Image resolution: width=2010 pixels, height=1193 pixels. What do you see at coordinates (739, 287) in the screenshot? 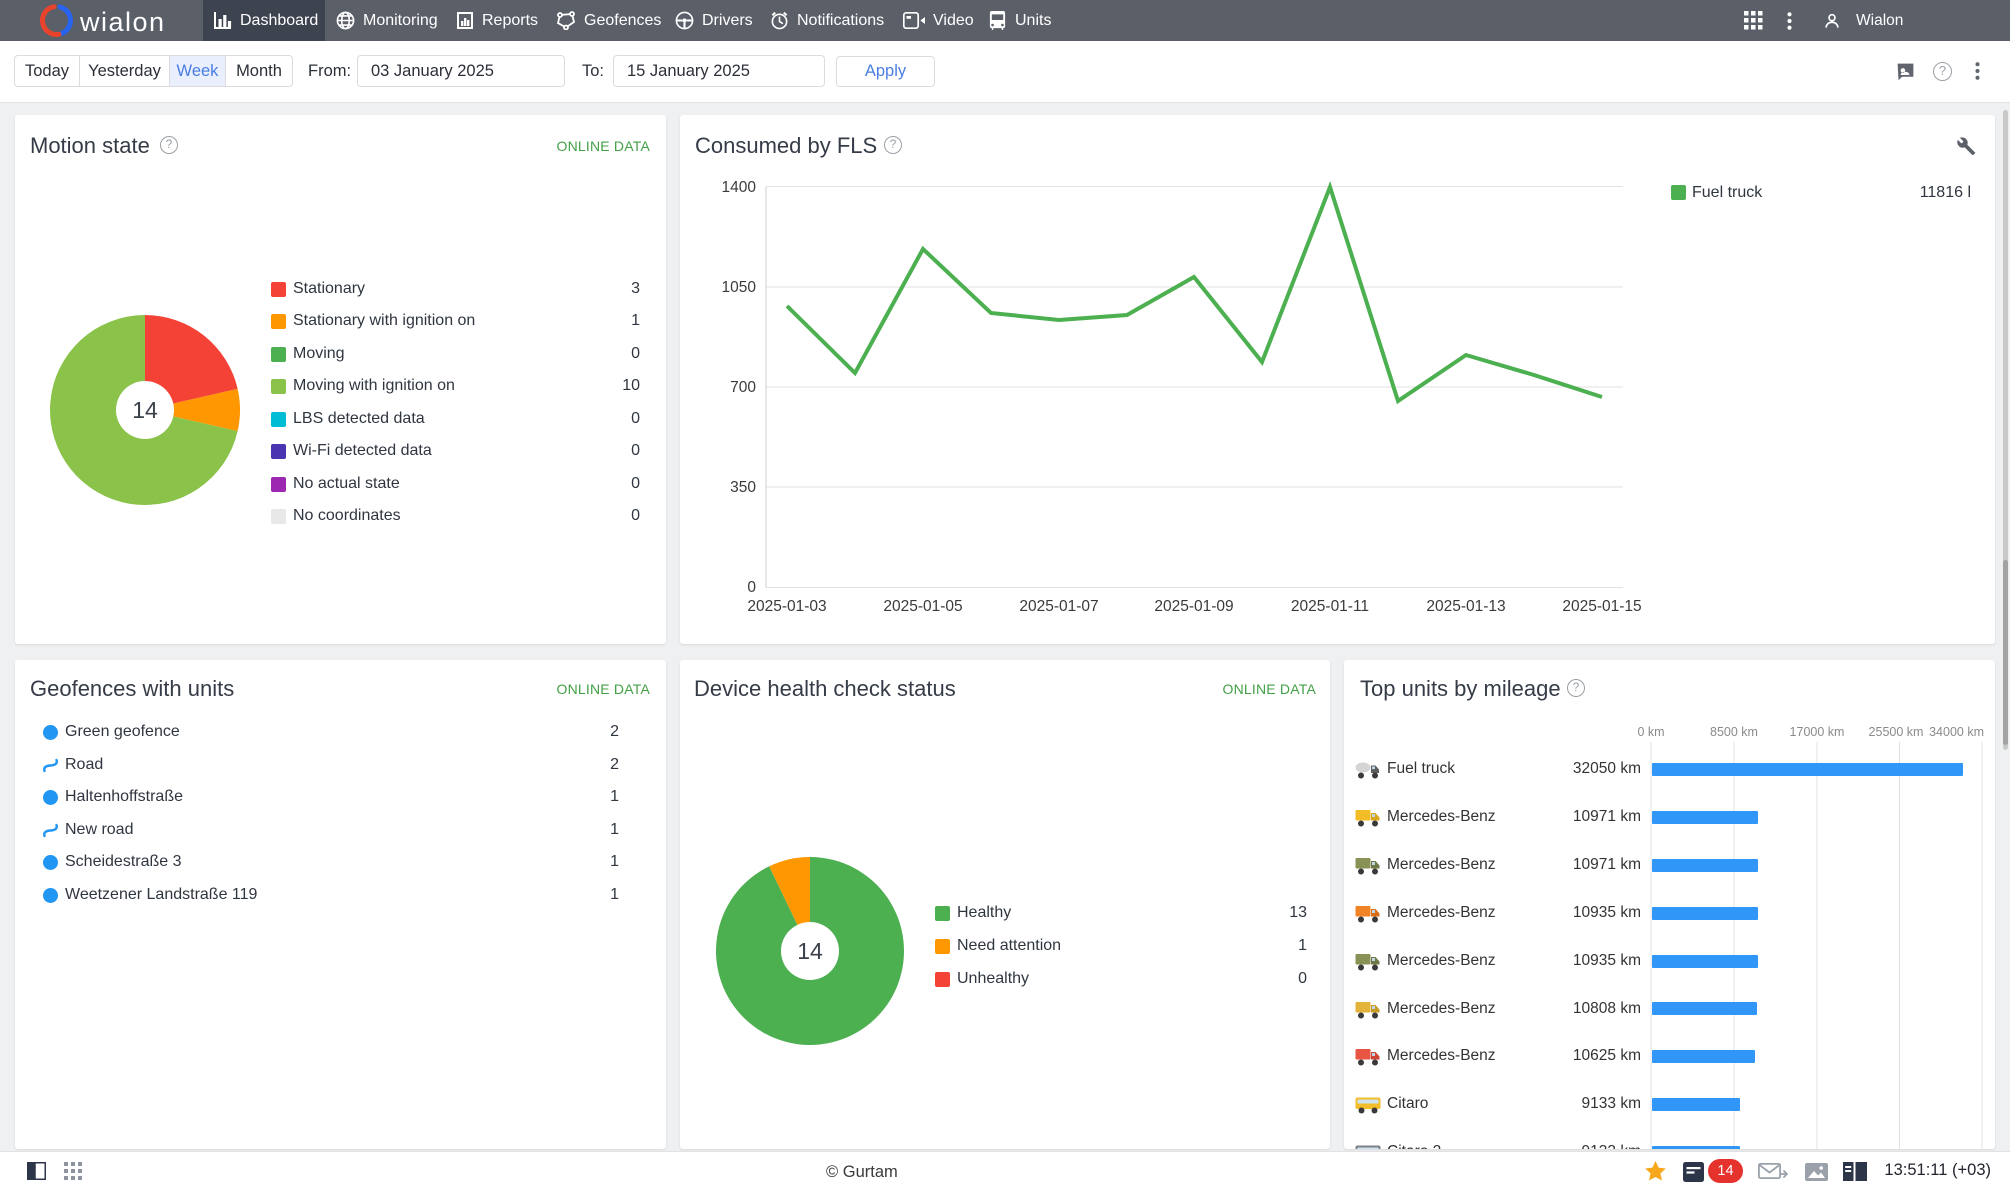
I see `svg-text: 1050` at bounding box center [739, 287].